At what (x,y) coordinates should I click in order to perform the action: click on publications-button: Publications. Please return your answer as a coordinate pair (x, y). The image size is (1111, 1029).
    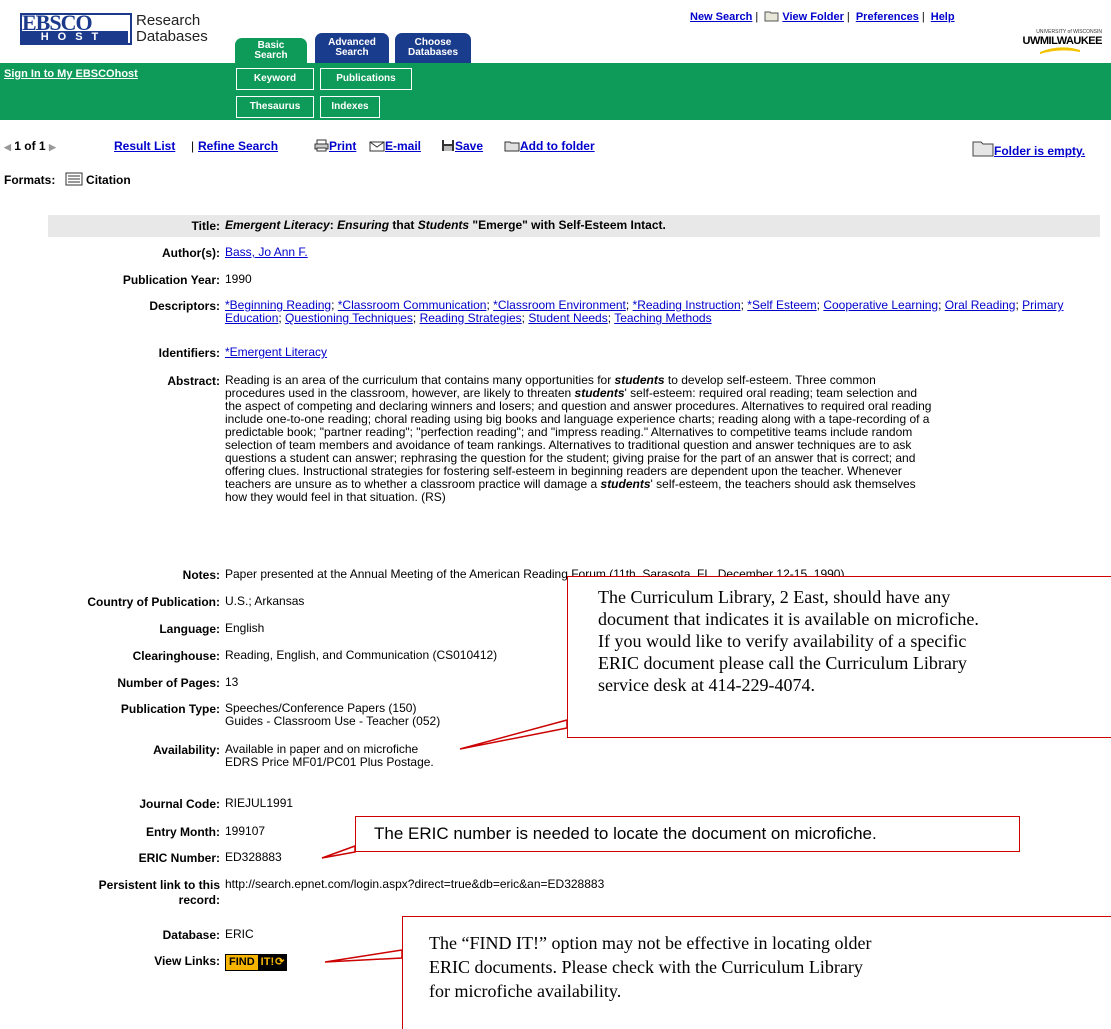
    Looking at the image, I should click on (366, 79).